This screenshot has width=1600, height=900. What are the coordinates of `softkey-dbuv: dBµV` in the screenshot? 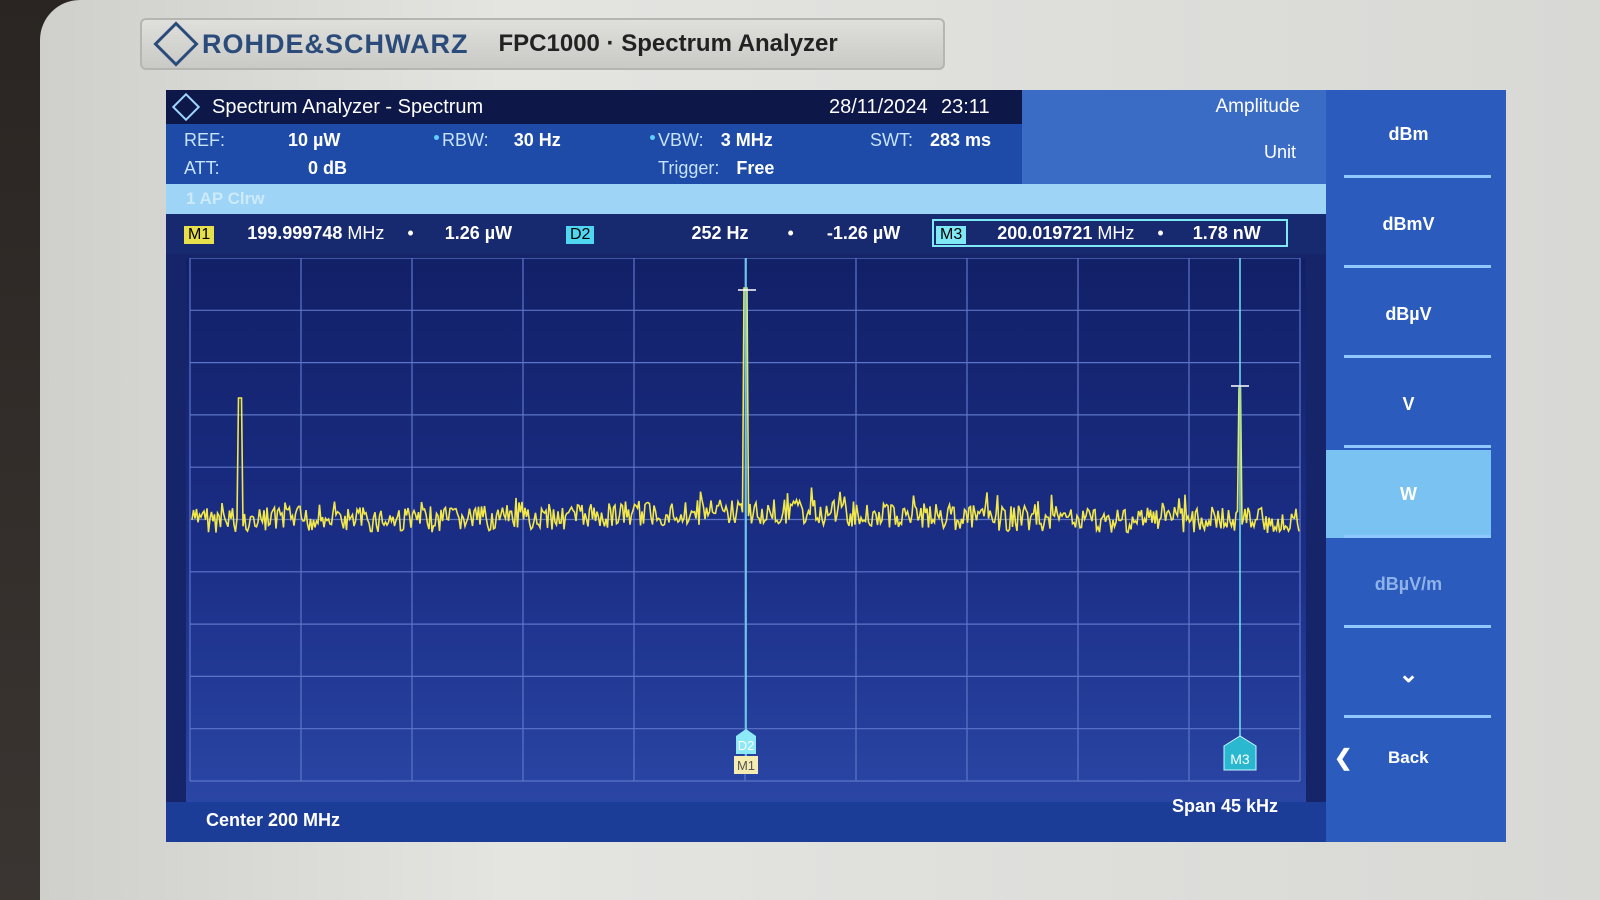 It's located at (1408, 314).